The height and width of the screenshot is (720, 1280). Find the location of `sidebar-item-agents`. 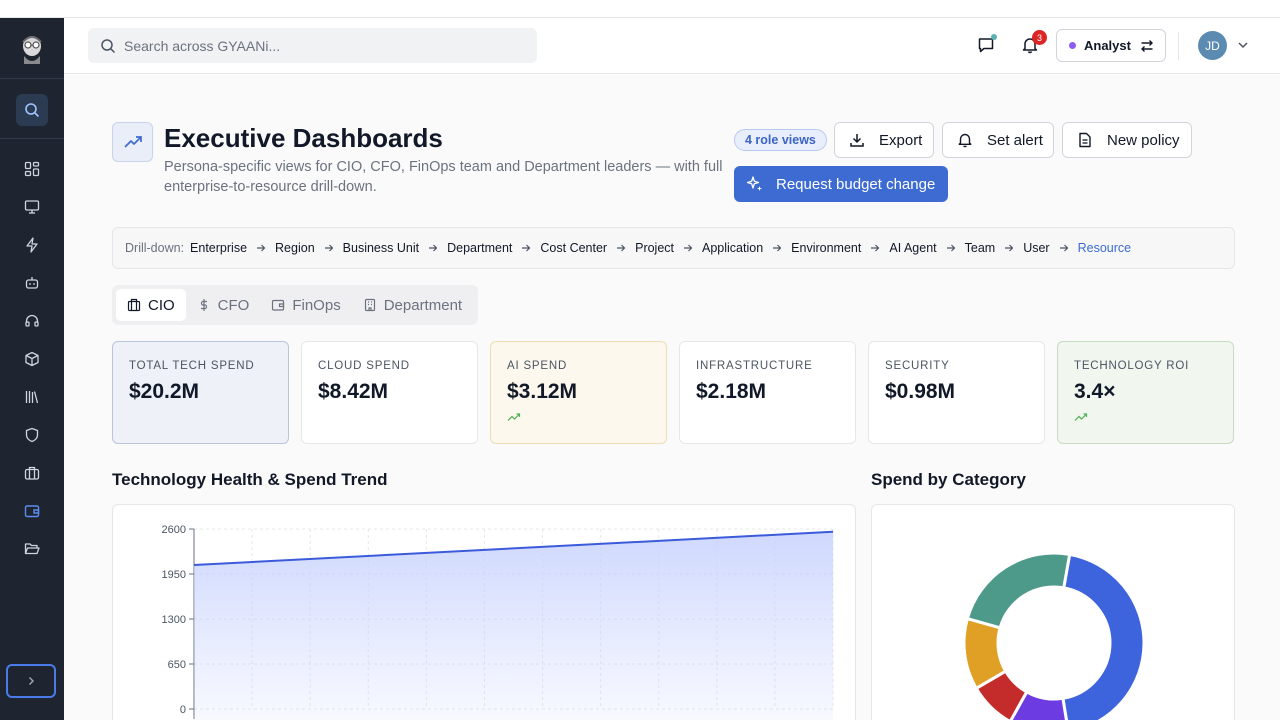

sidebar-item-agents is located at coordinates (32, 283).